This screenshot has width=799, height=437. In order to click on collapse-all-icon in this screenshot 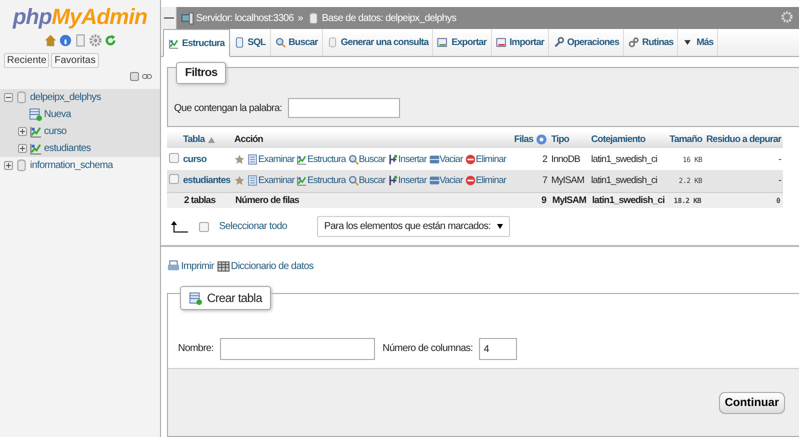, I will do `click(134, 76)`.